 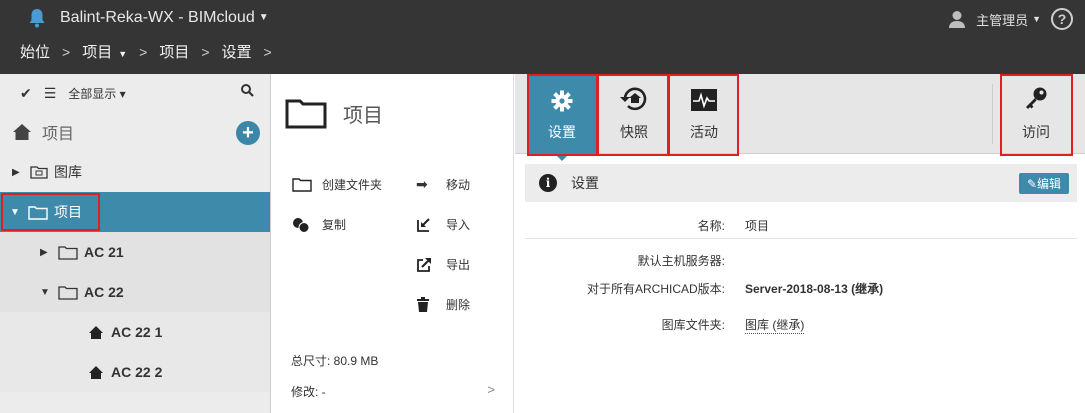 What do you see at coordinates (1062, 19) in the screenshot?
I see `help-icon: ?` at bounding box center [1062, 19].